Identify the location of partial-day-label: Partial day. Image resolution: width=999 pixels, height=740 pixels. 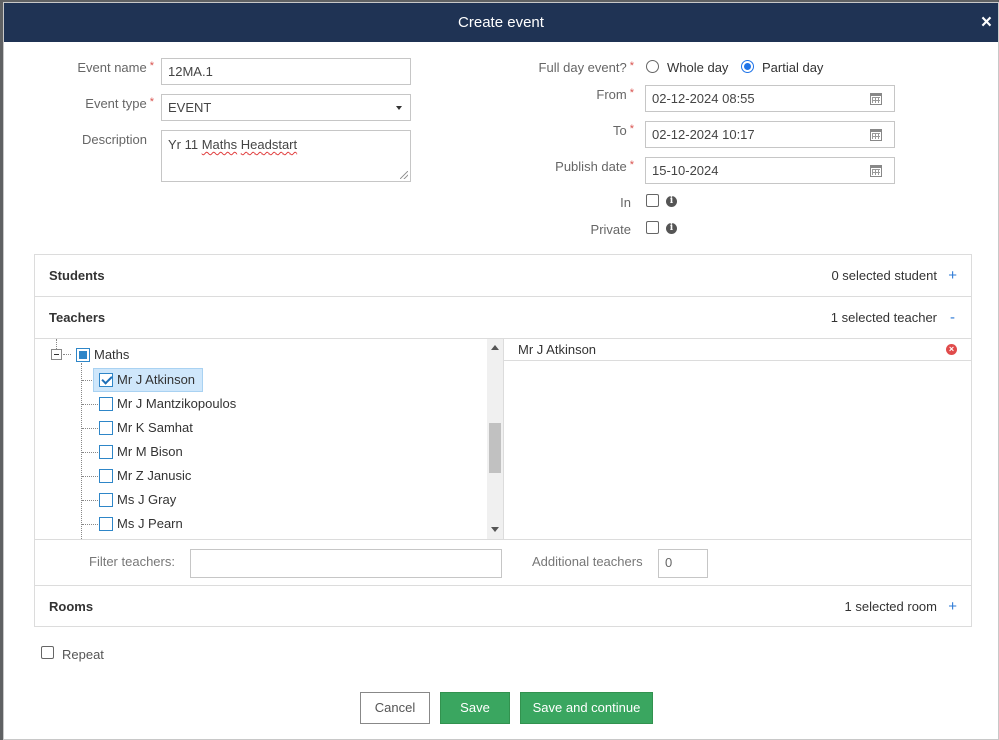
(793, 67).